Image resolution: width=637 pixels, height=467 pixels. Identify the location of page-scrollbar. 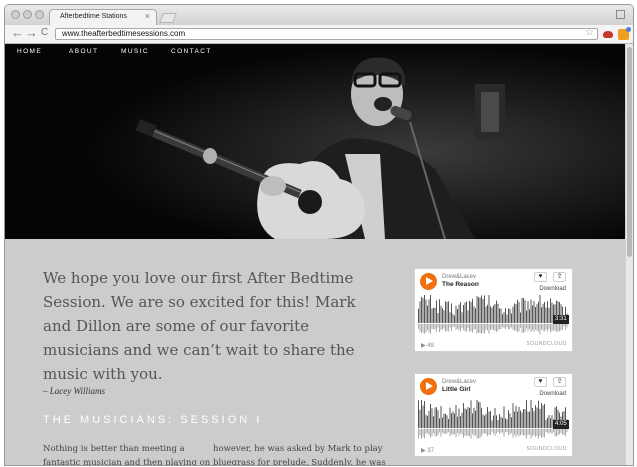
(629, 254).